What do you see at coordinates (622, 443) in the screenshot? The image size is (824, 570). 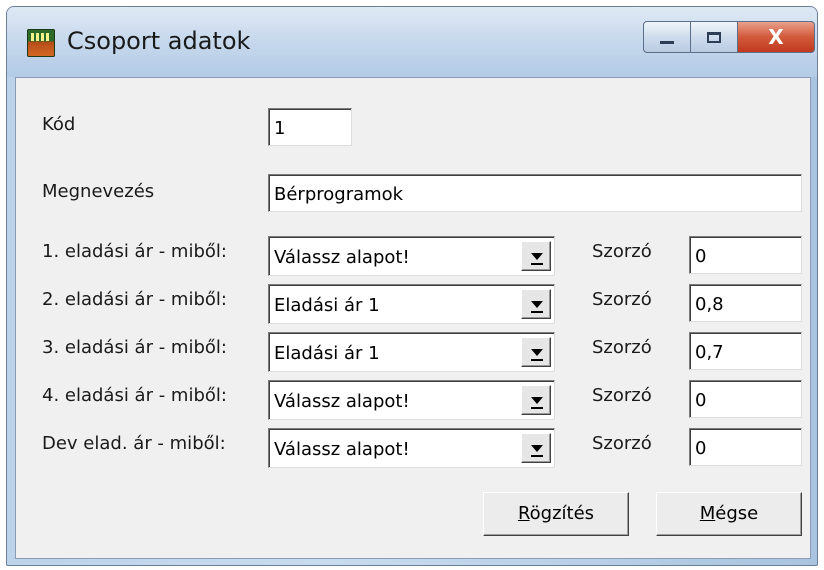 I see `multiplier-dev-label: Szorzó` at bounding box center [622, 443].